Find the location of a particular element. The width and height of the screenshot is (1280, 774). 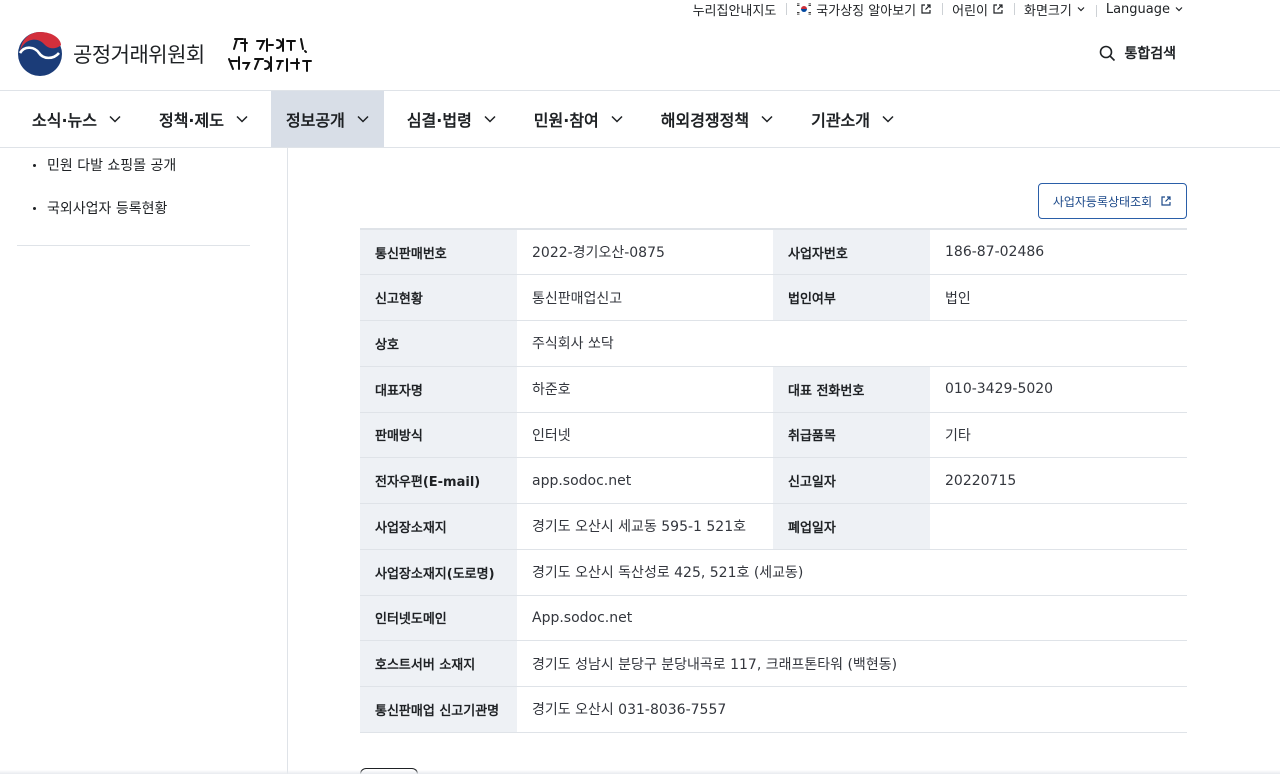

gnb-label: 정보공개 is located at coordinates (315, 120).